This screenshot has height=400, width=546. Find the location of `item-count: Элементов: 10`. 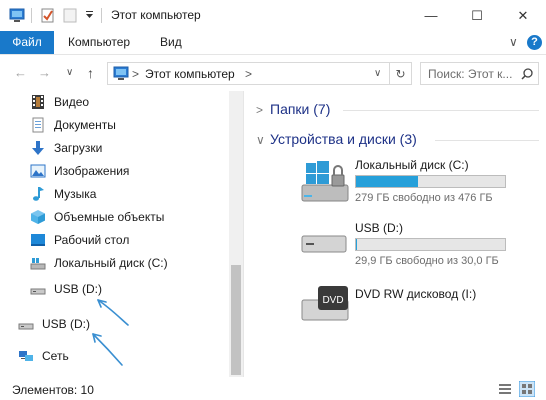

item-count: Элементов: 10 is located at coordinates (53, 390).